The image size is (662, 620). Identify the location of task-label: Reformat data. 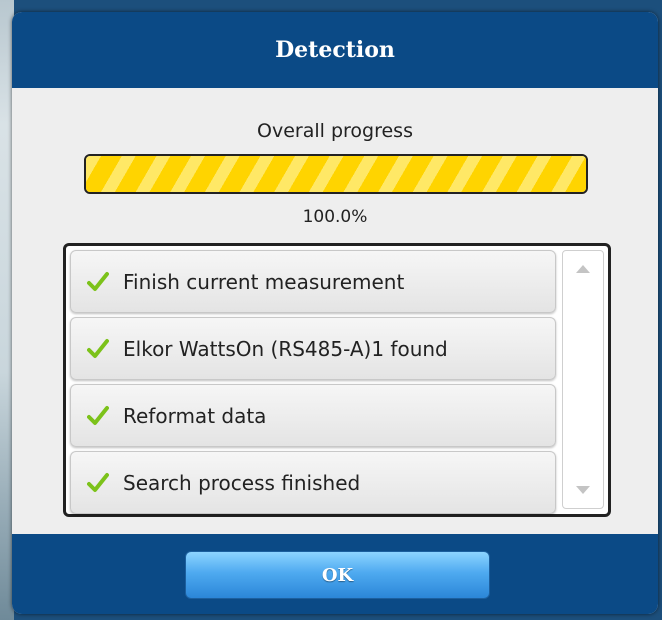
(195, 415).